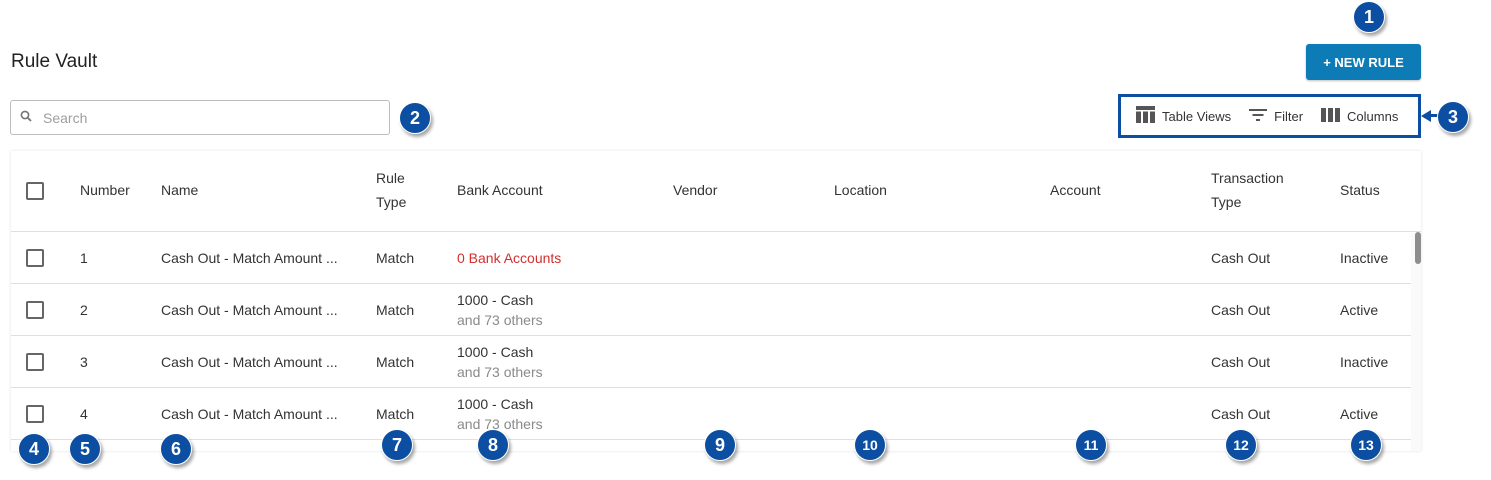 Image resolution: width=1491 pixels, height=480 pixels. I want to click on header-location: Location, so click(860, 190).